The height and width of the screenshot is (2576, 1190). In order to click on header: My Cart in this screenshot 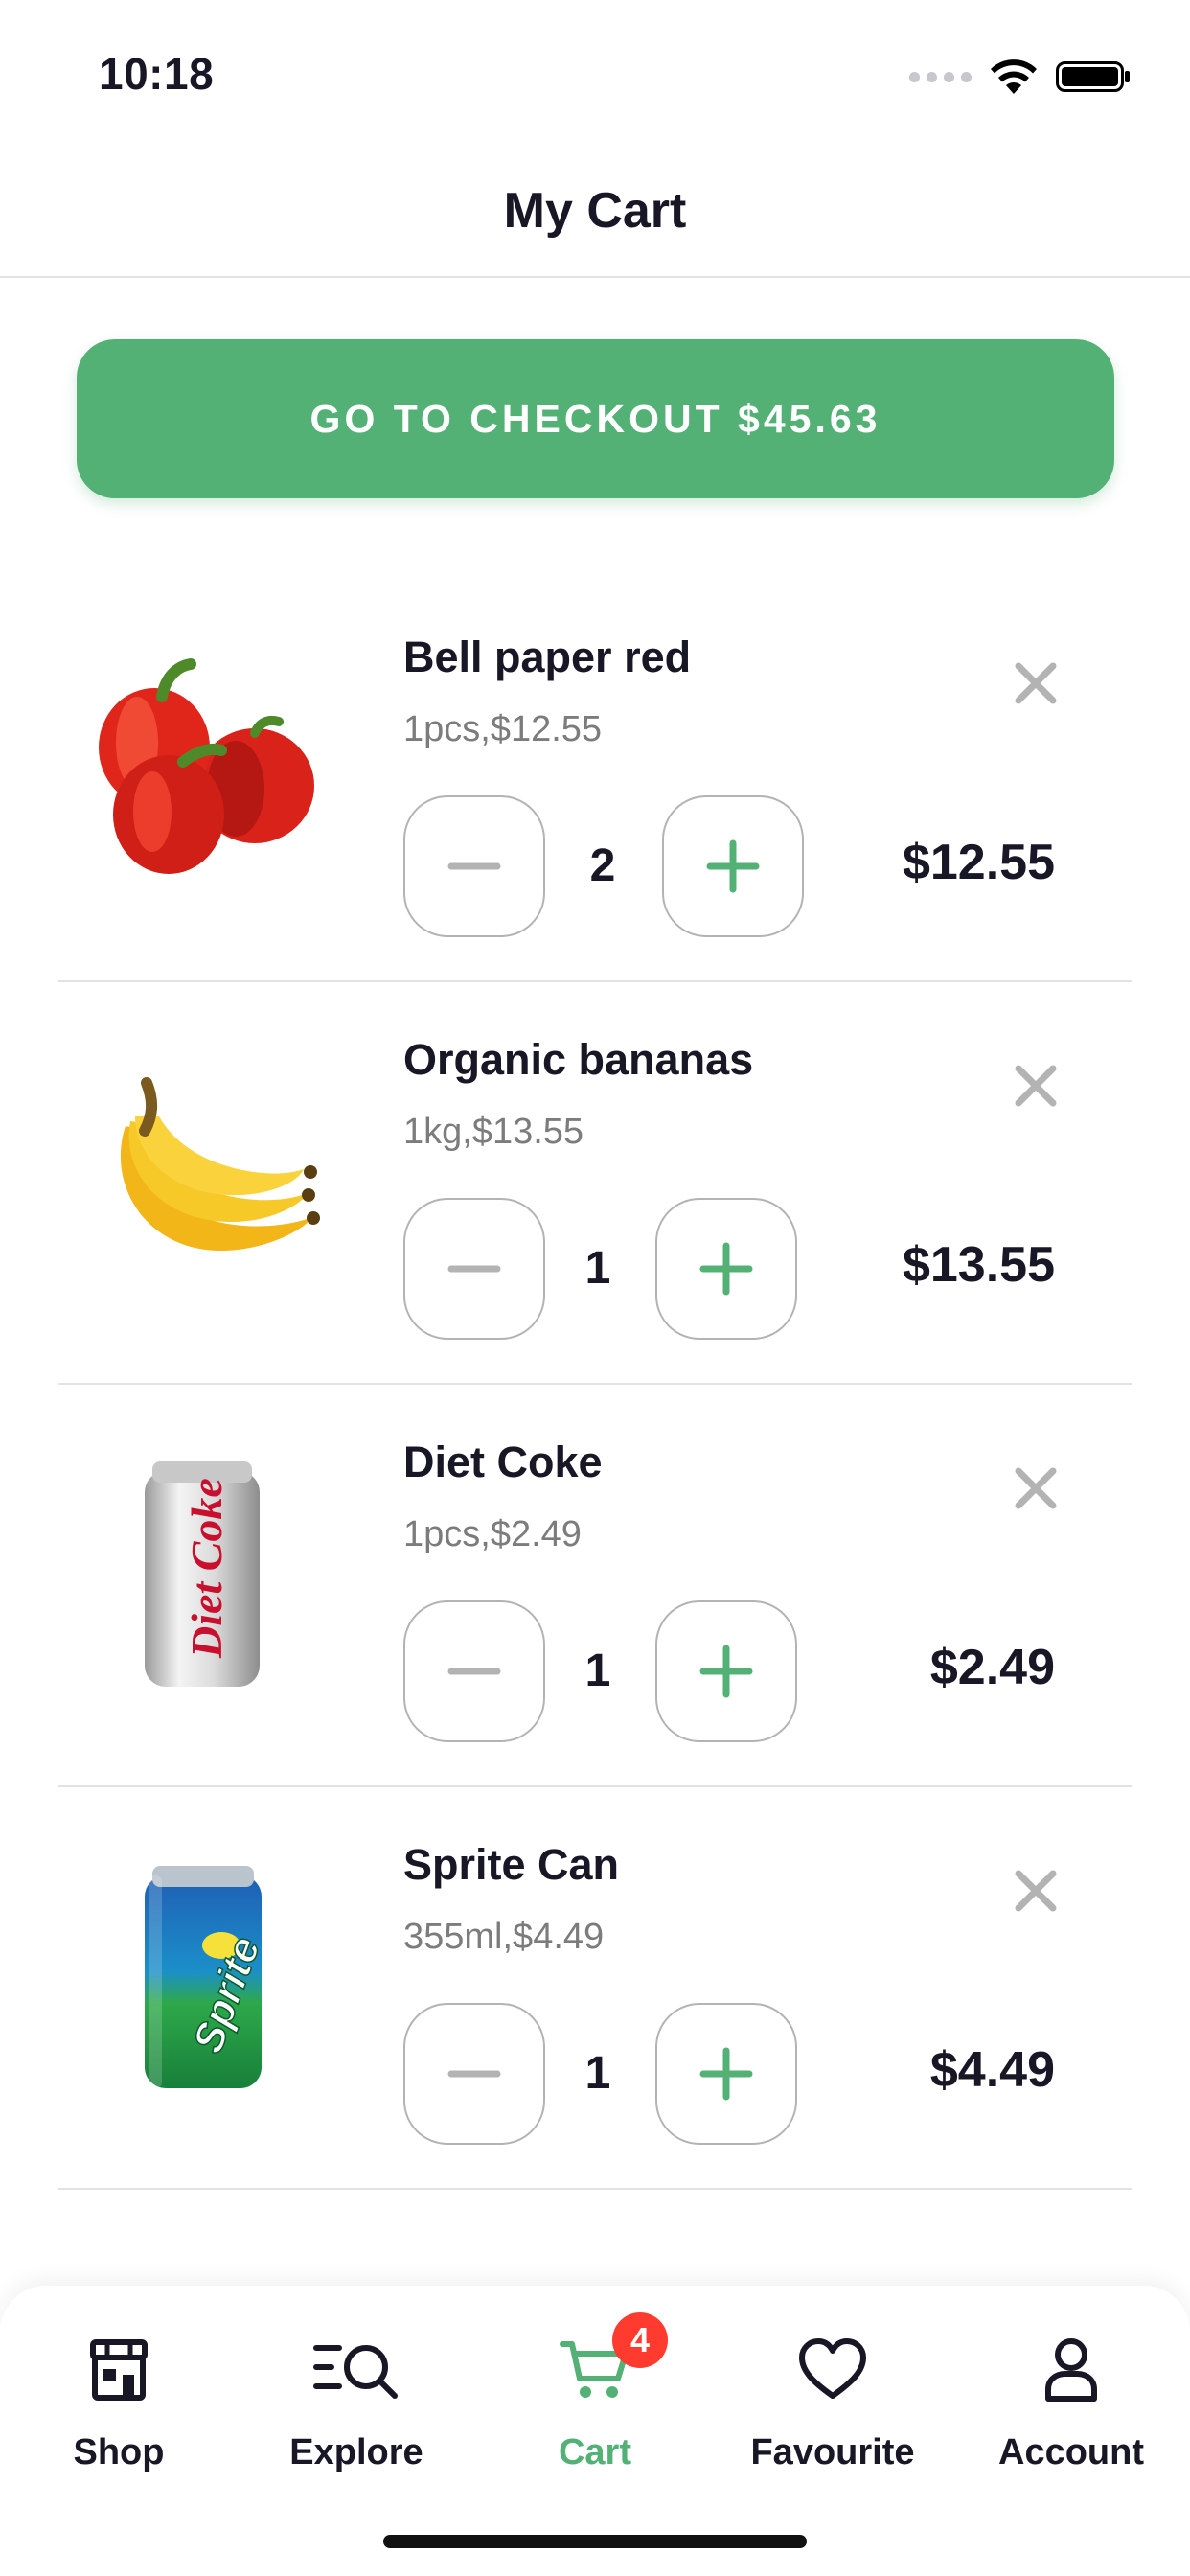, I will do `click(595, 211)`.